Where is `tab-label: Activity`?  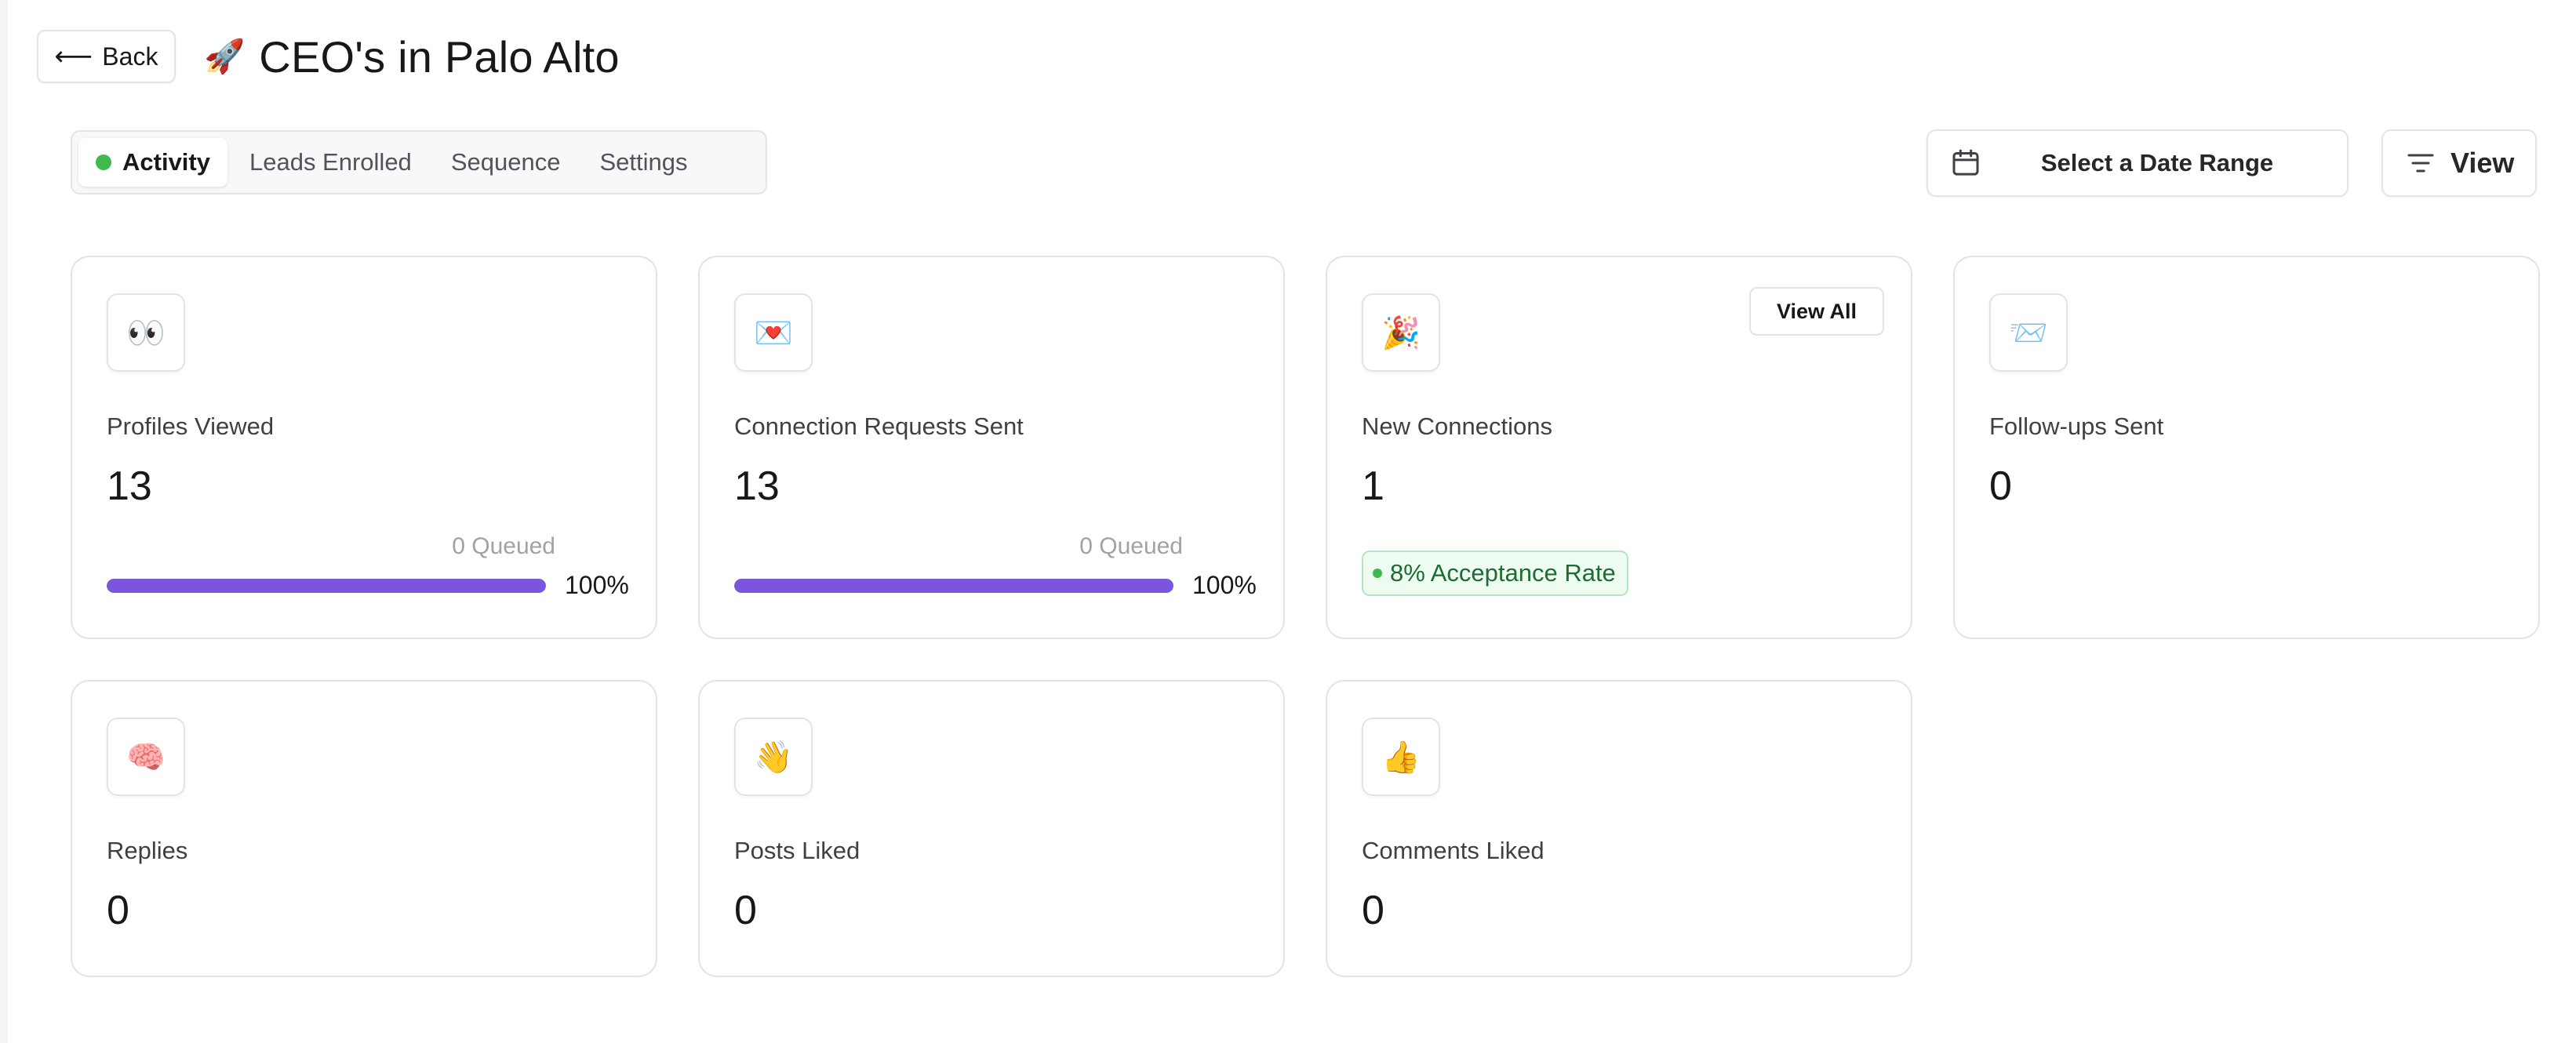
tab-label: Activity is located at coordinates (166, 162).